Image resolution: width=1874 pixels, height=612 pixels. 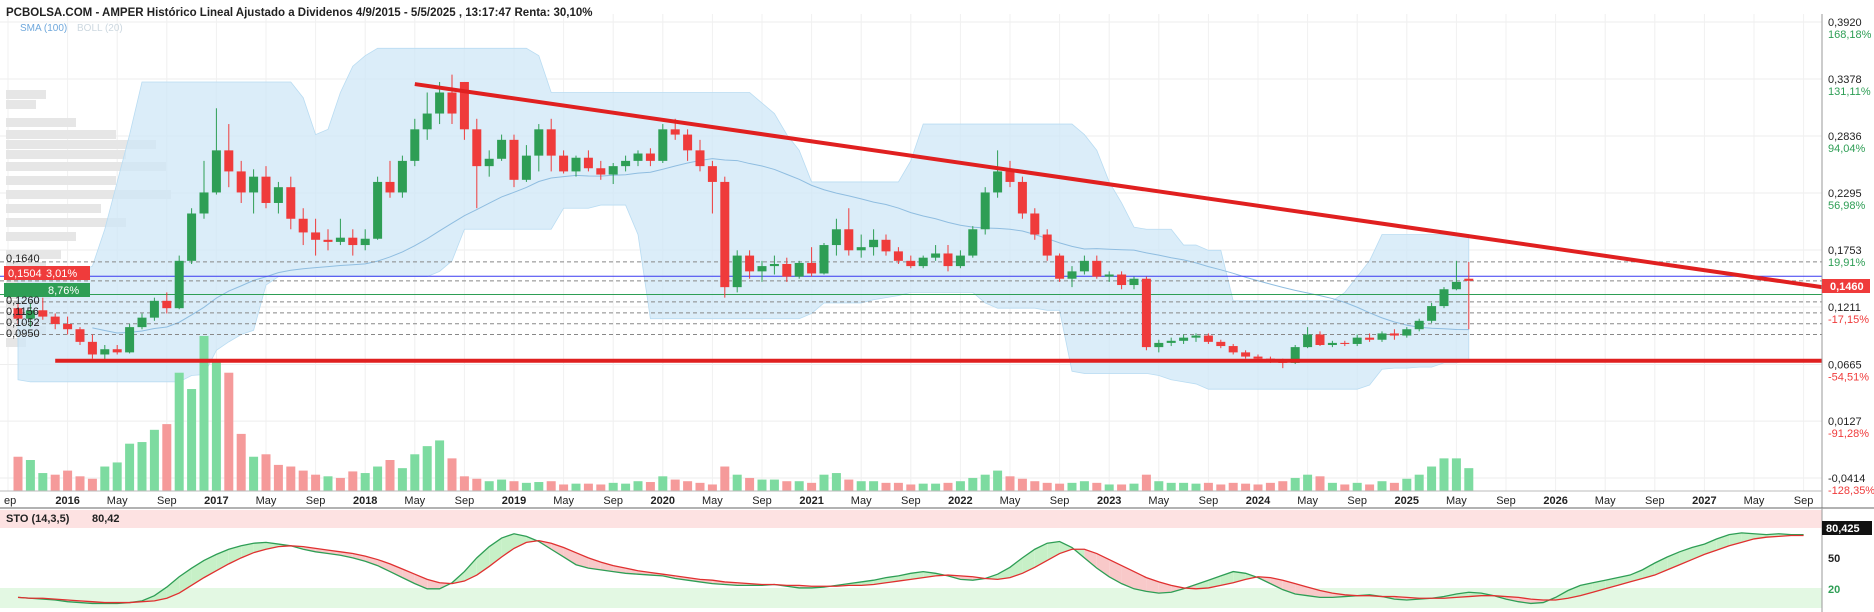 I want to click on x-axis-label: 2021, so click(x=811, y=501).